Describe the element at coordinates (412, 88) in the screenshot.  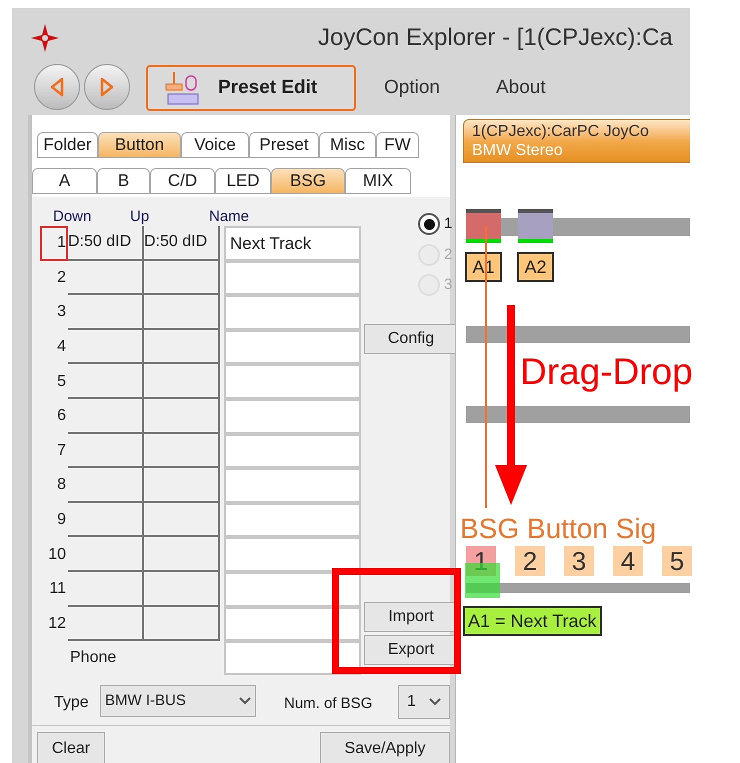
I see `toolbar-tab: Option` at that location.